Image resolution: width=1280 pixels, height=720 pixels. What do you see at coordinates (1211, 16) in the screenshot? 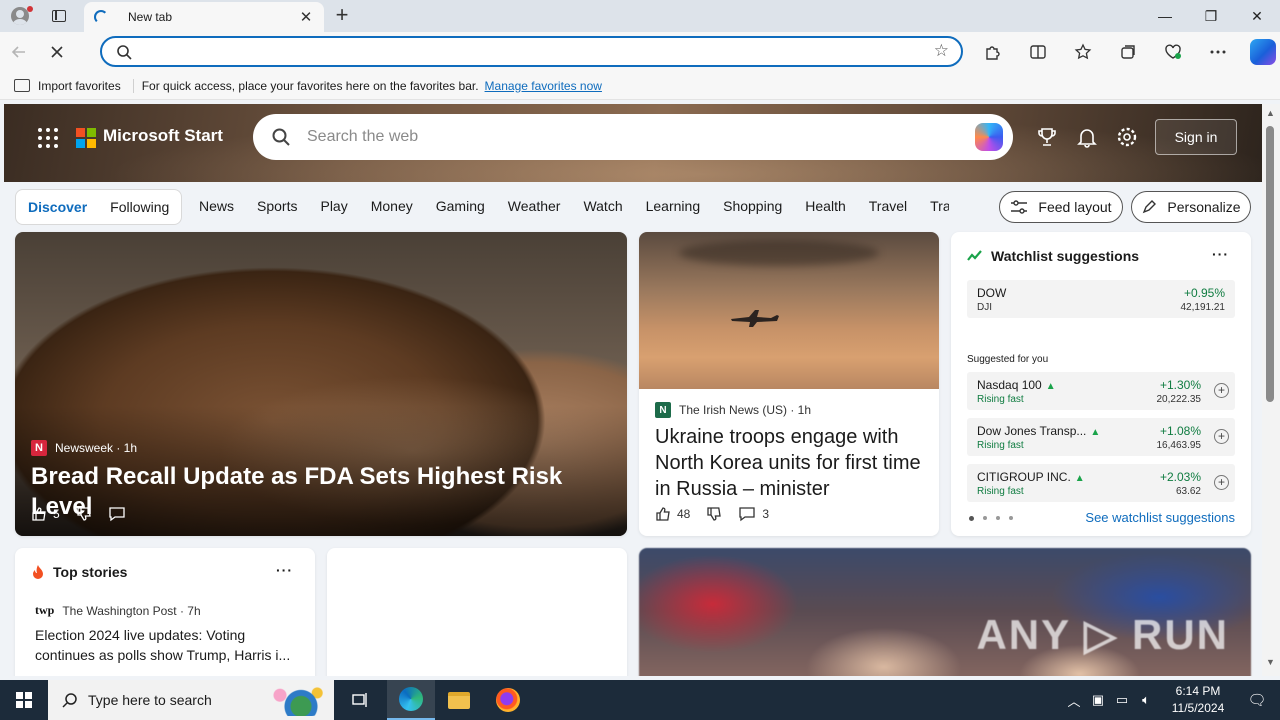
I see `restore-button: ❐` at bounding box center [1211, 16].